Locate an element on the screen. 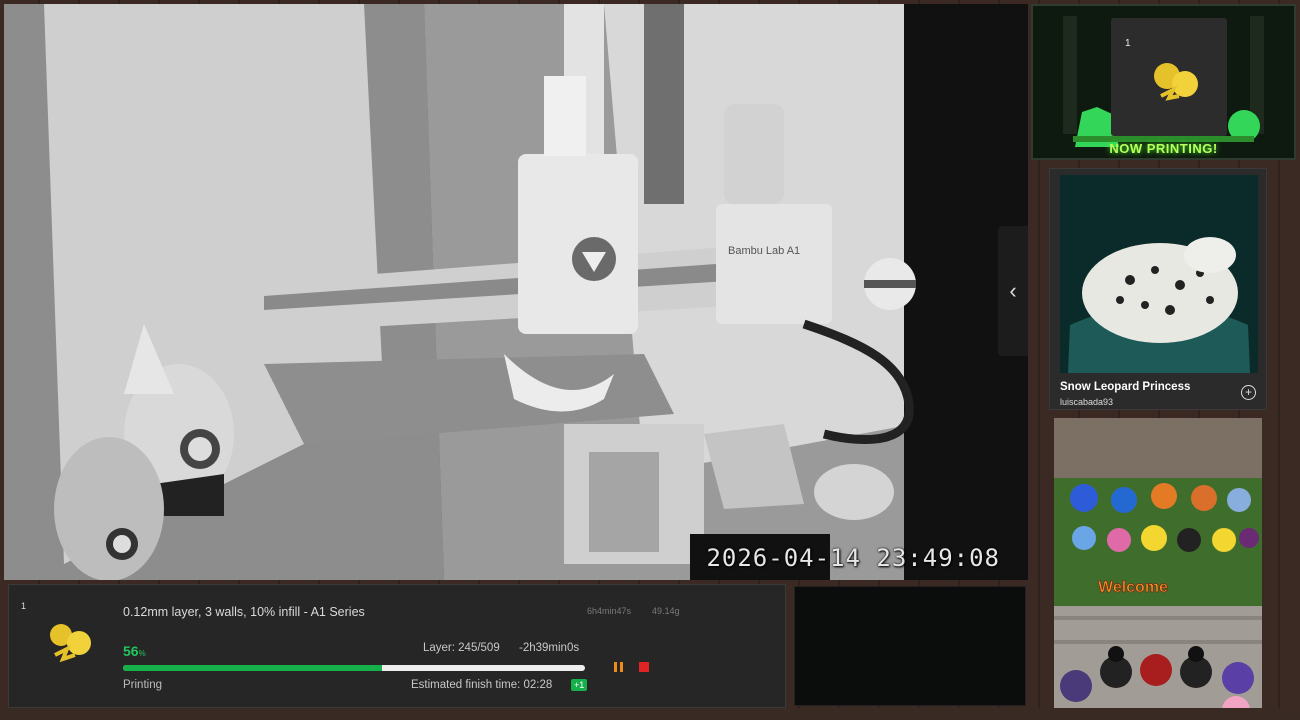 Image resolution: width=1300 pixels, height=720 pixels. stop-icon is located at coordinates (644, 667).